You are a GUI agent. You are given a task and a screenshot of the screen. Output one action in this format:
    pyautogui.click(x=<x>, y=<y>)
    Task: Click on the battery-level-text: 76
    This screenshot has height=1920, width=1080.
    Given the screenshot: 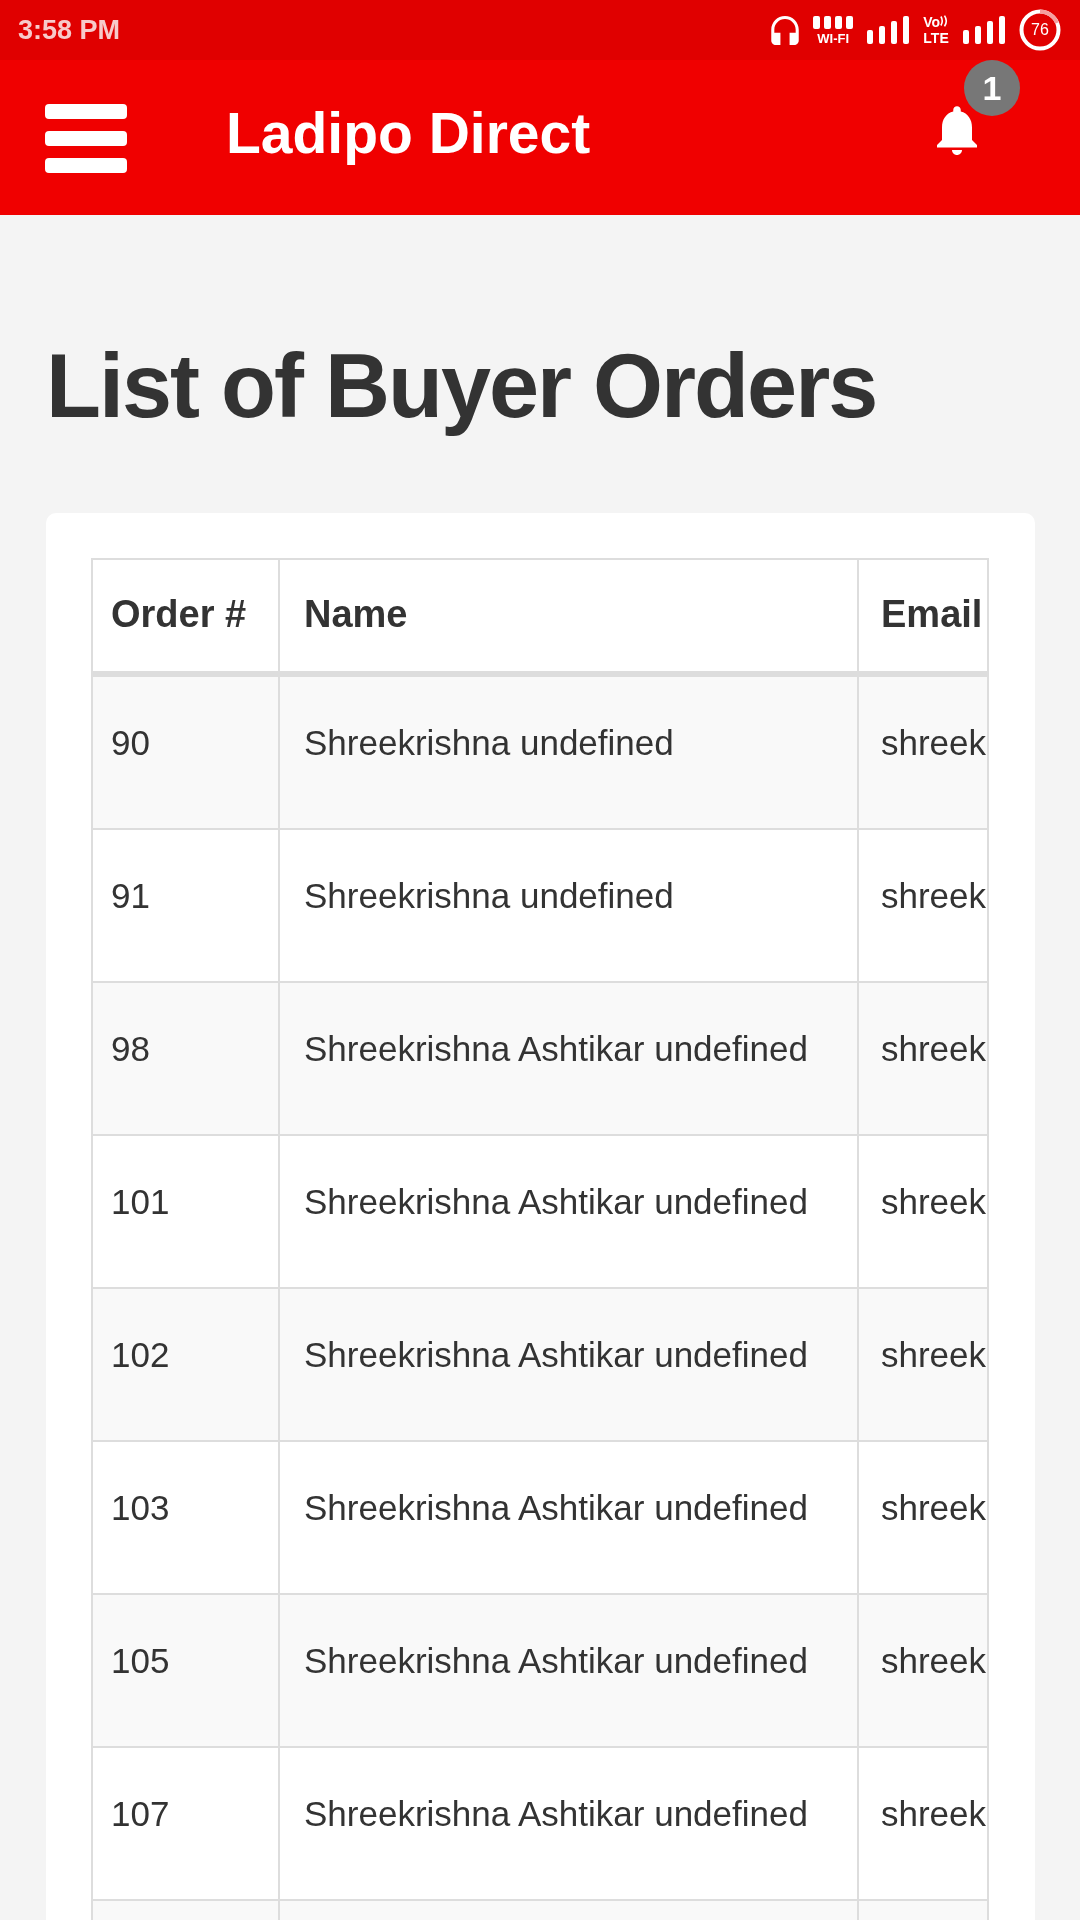 What is the action you would take?
    pyautogui.click(x=1040, y=30)
    